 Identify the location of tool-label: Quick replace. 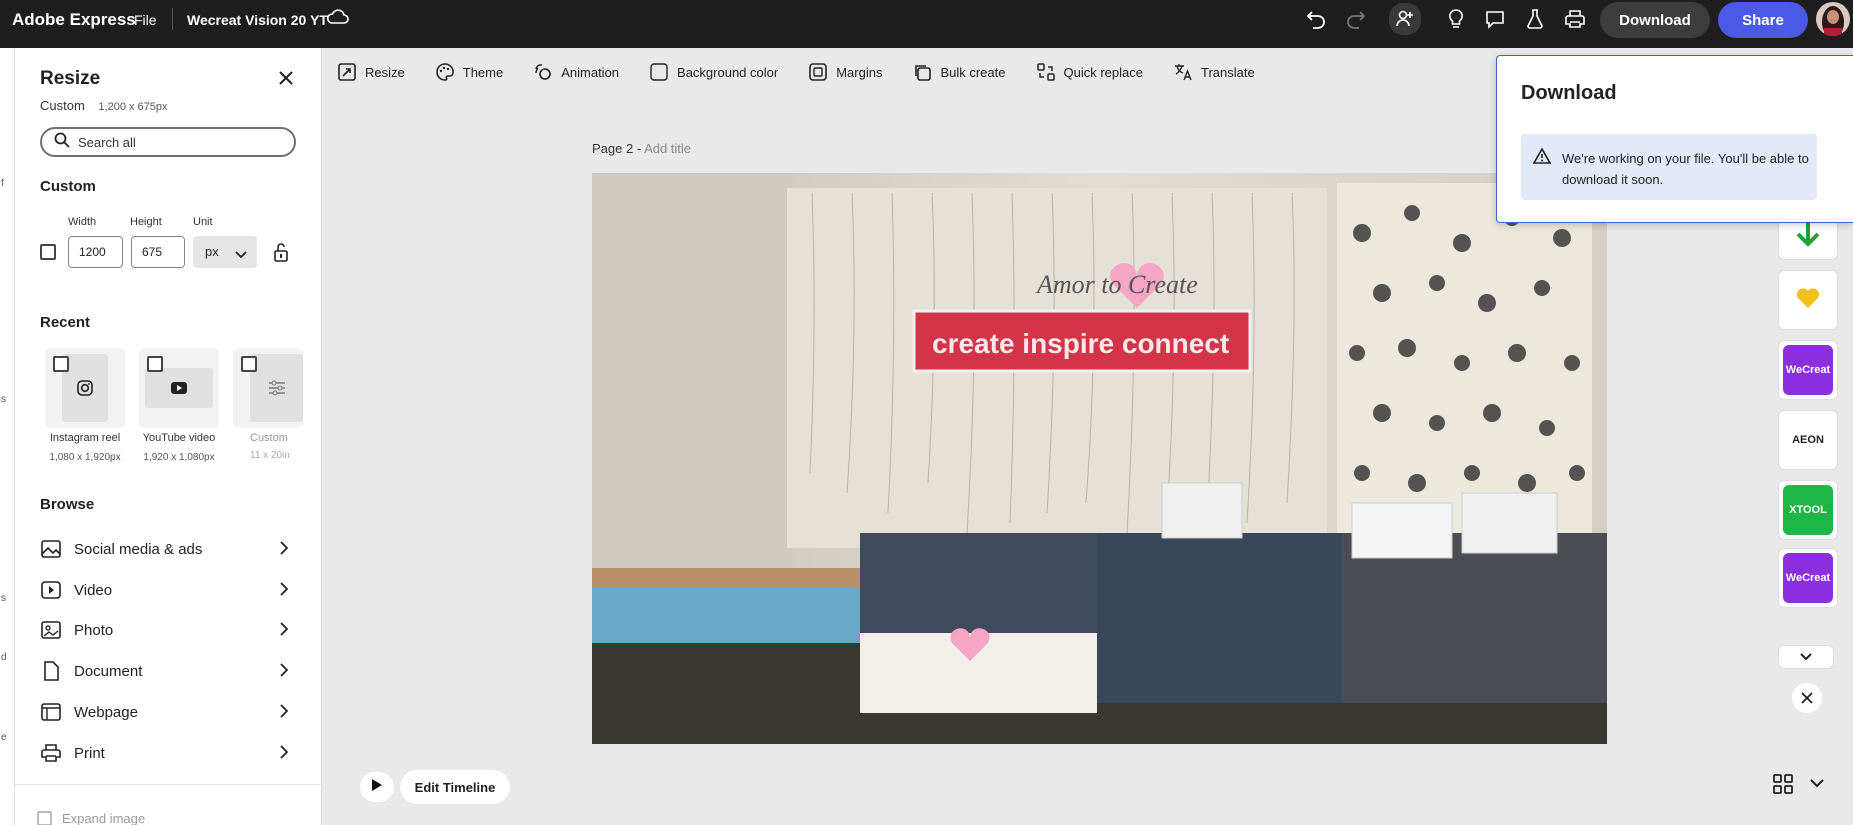
(1103, 72).